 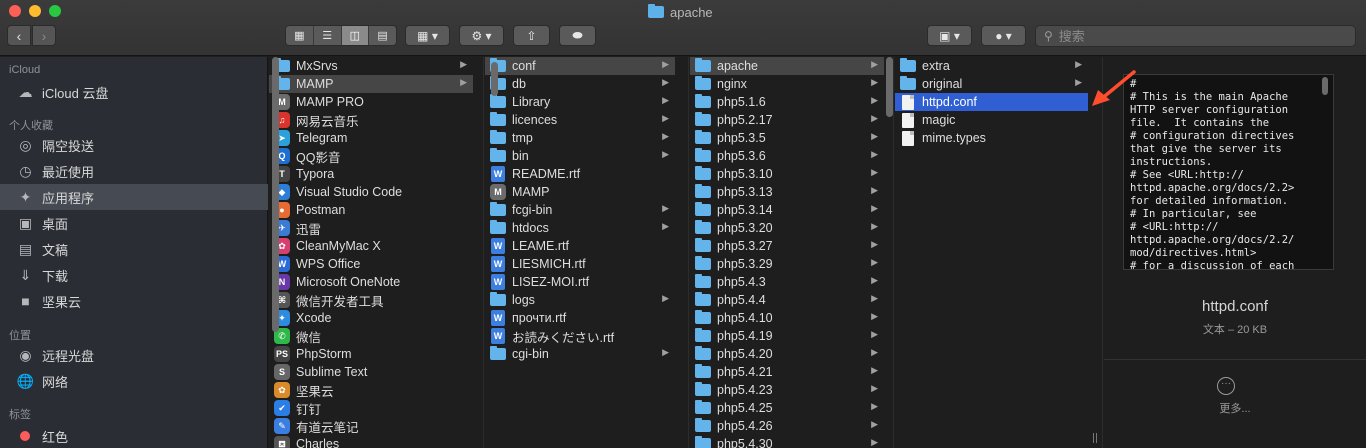 I want to click on list-item: conf ▶, so click(x=580, y=66).